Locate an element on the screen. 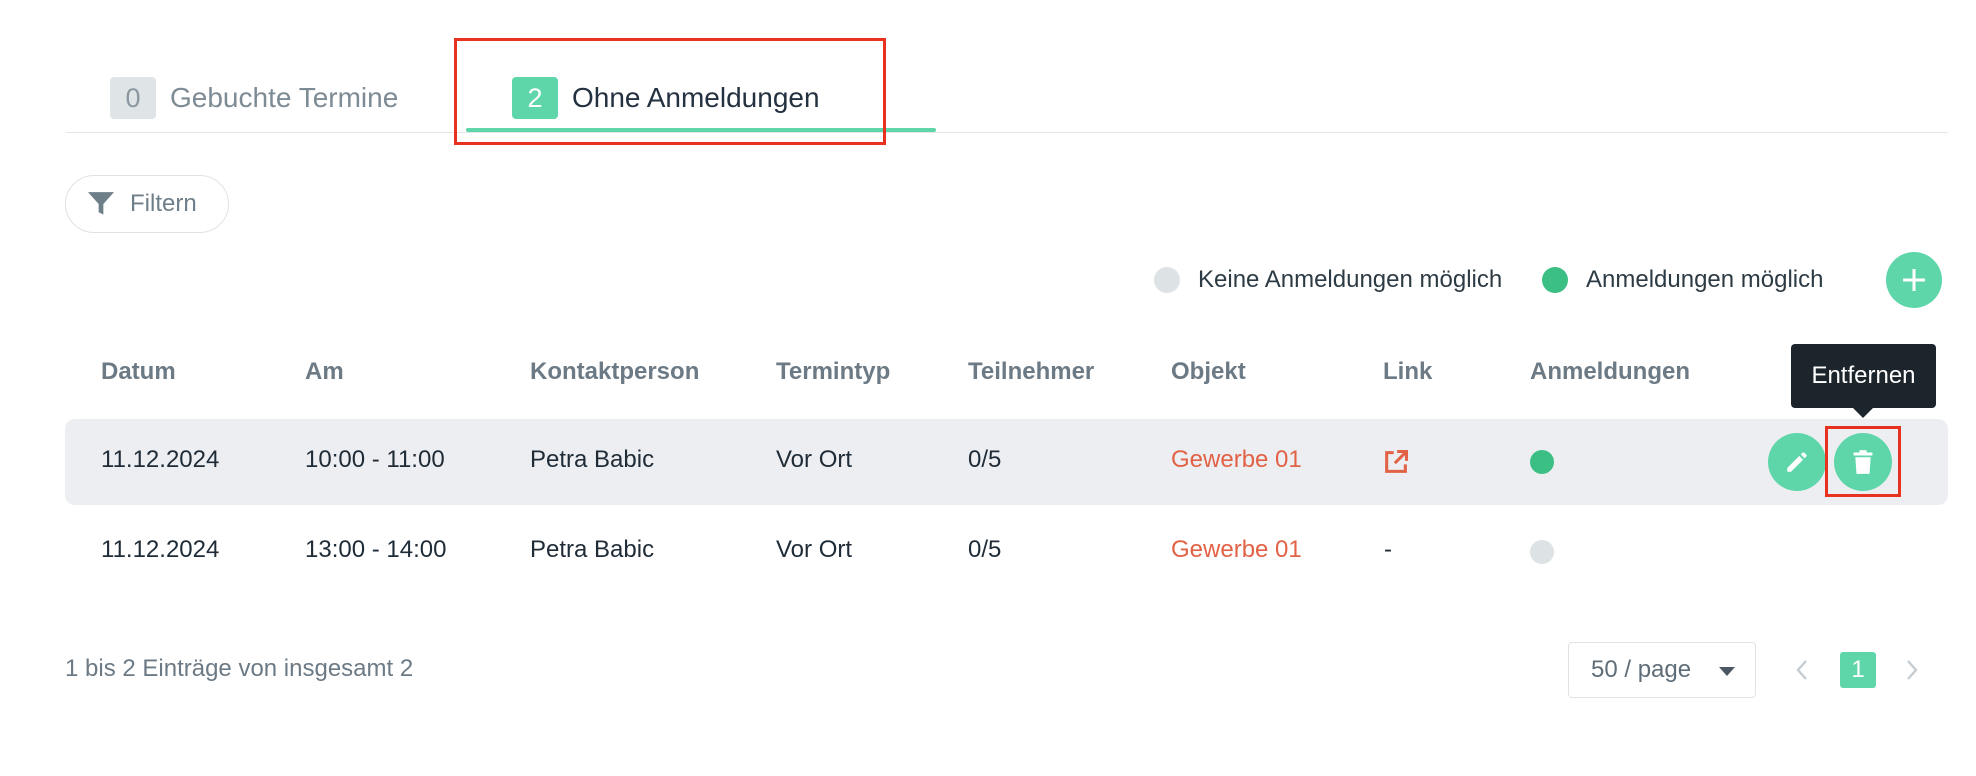  plus-icon is located at coordinates (1914, 280).